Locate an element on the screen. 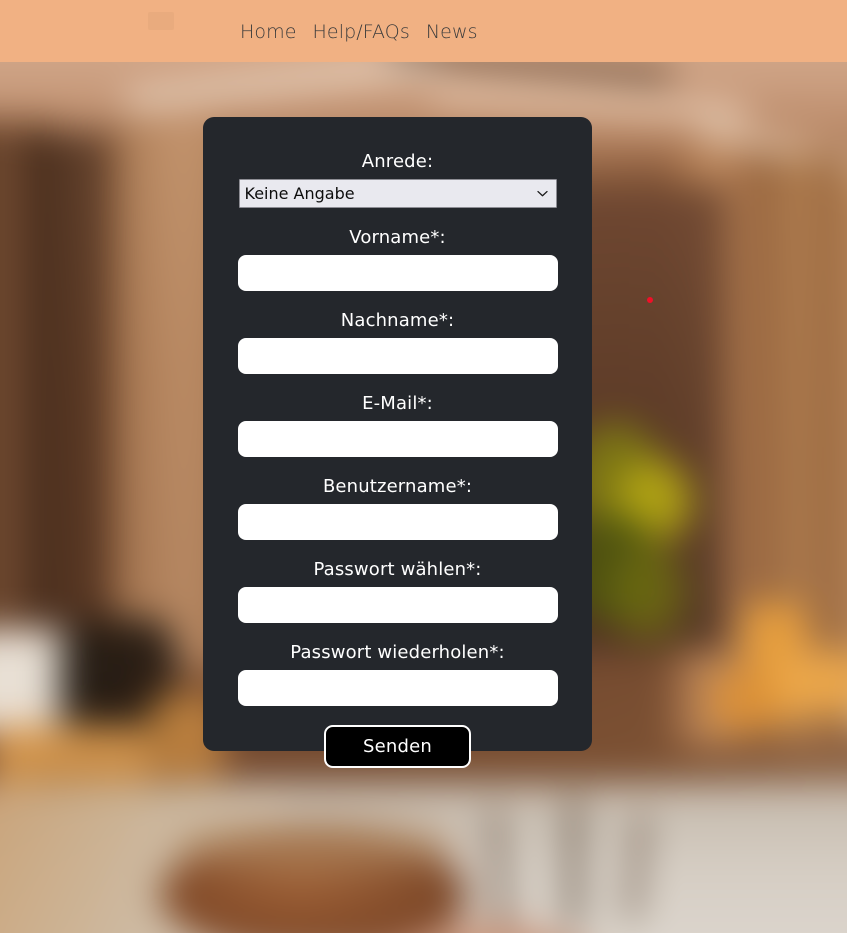 The width and height of the screenshot is (847, 933). nav-link-news: News is located at coordinates (452, 32).